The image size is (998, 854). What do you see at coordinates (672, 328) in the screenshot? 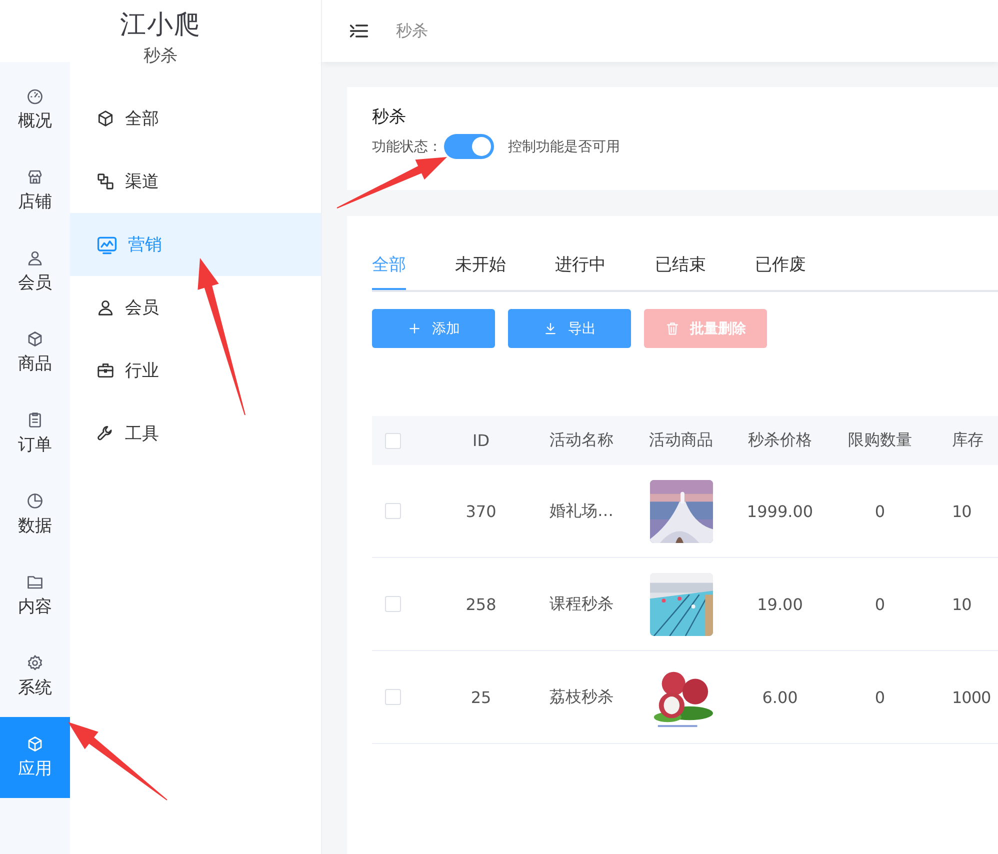
I see `trash-icon` at bounding box center [672, 328].